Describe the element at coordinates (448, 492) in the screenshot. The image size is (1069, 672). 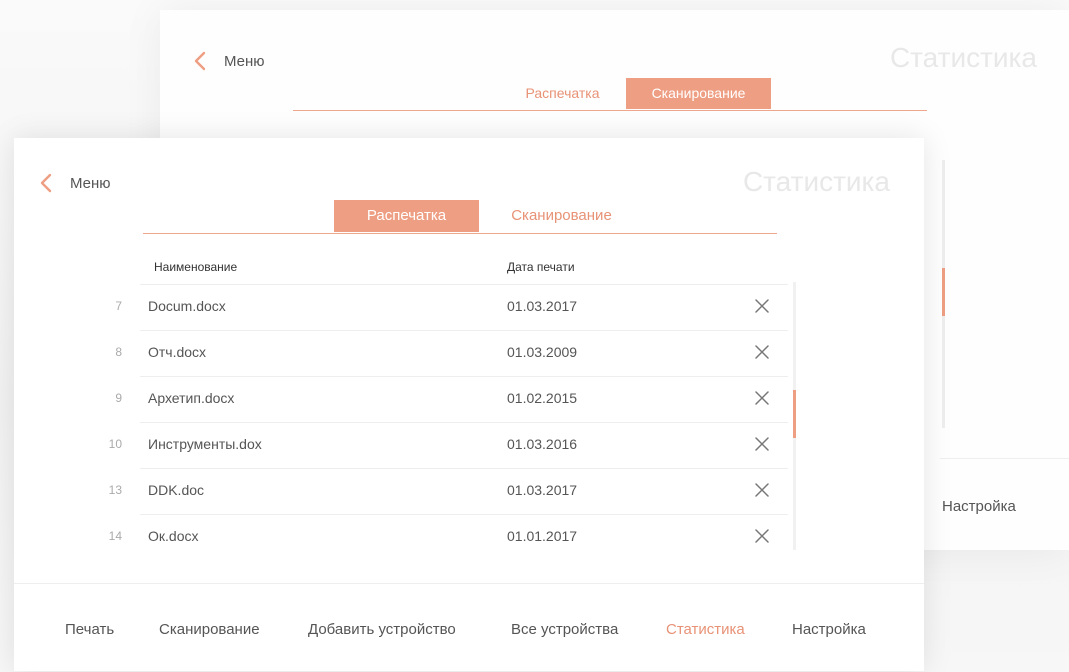
I see `table-row: 13 DDK.doc 01.03.2017` at that location.